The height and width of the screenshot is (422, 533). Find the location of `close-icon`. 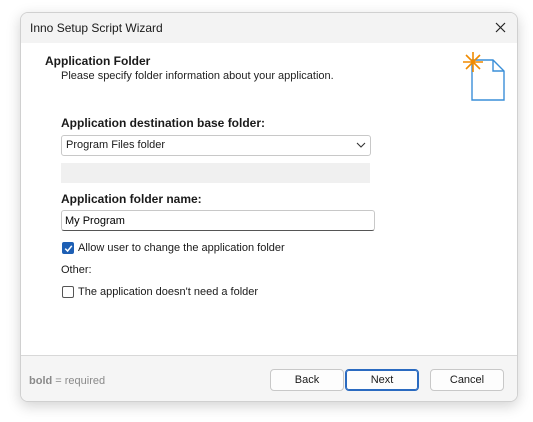

close-icon is located at coordinates (500, 27).